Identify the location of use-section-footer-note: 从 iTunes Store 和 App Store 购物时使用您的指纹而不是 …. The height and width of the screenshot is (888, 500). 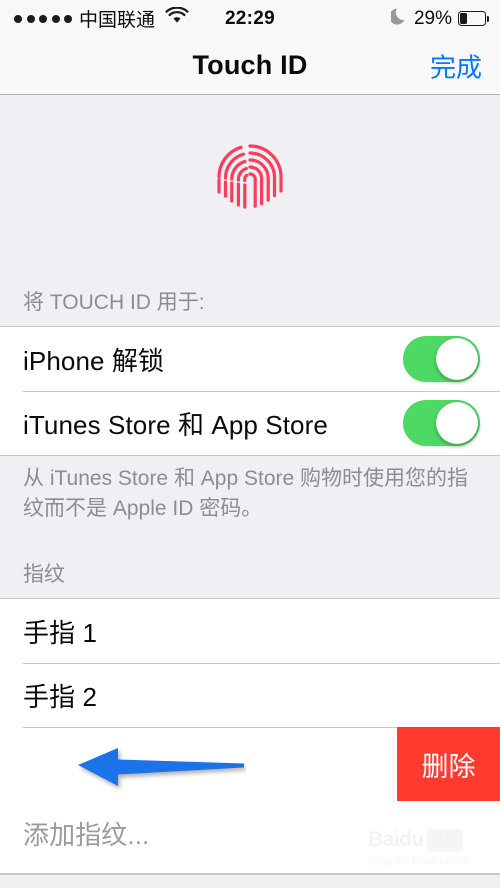
(246, 493).